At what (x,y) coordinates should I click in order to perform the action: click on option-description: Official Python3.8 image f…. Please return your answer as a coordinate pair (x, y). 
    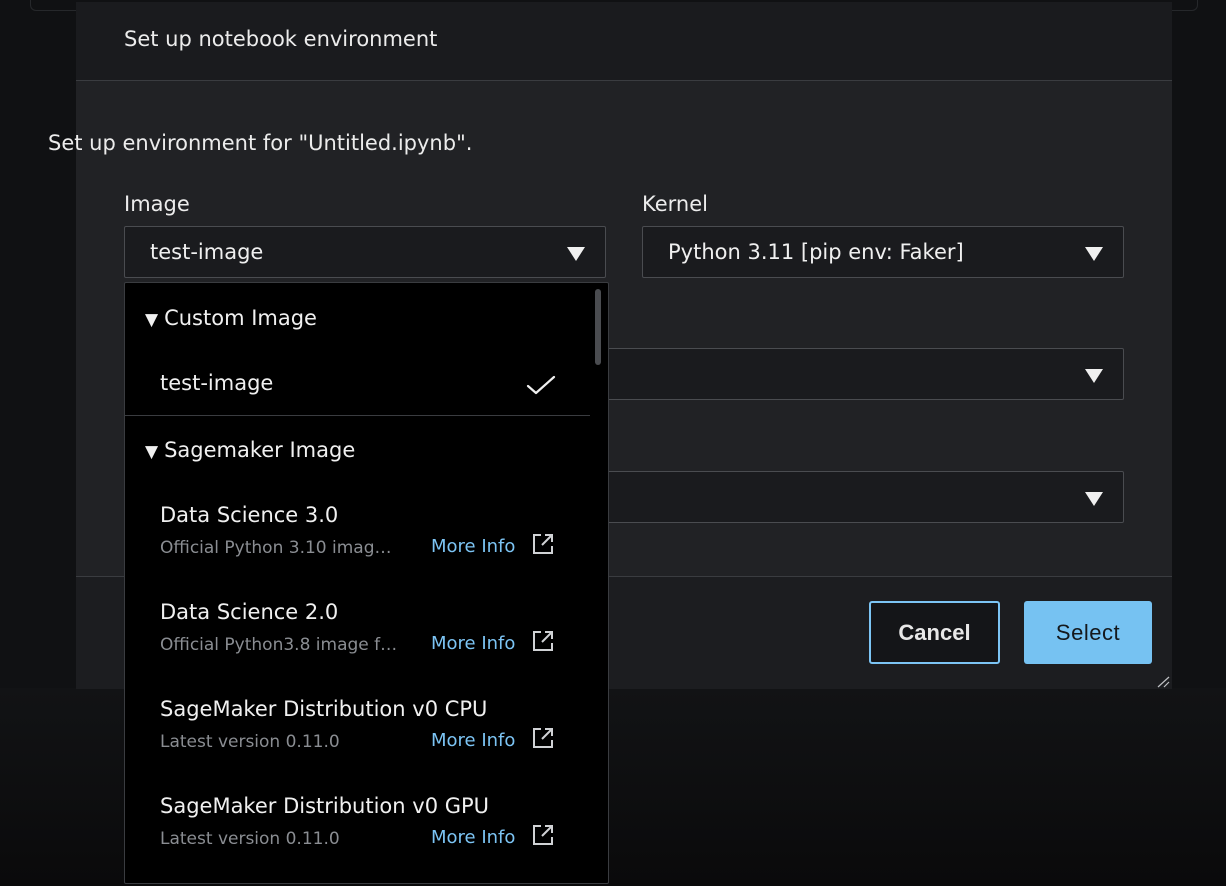
    Looking at the image, I should click on (279, 645).